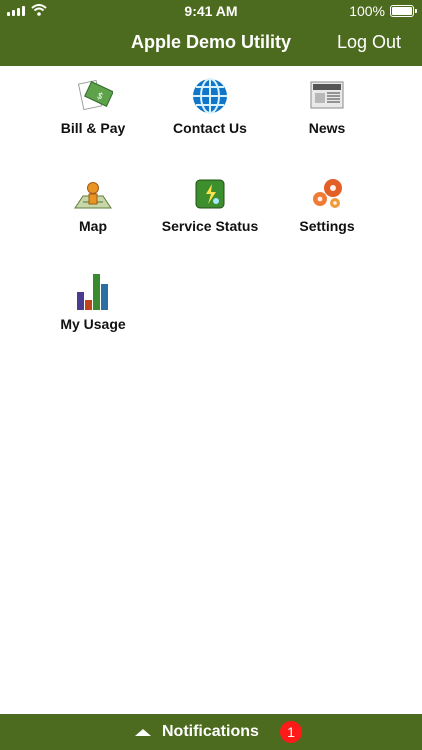  I want to click on map-pin-icon, so click(93, 194).